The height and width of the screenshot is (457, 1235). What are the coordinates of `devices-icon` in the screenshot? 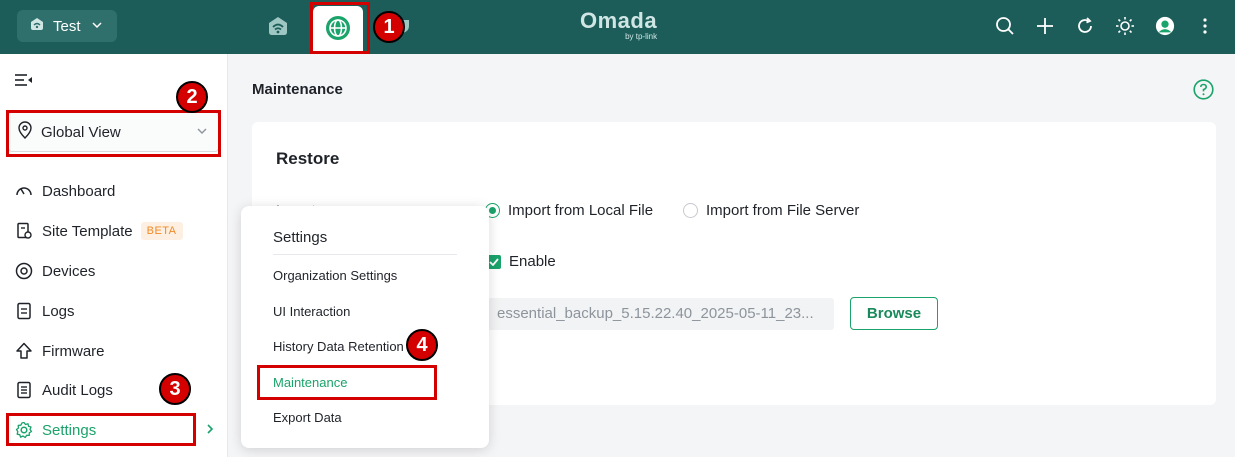 It's located at (24, 271).